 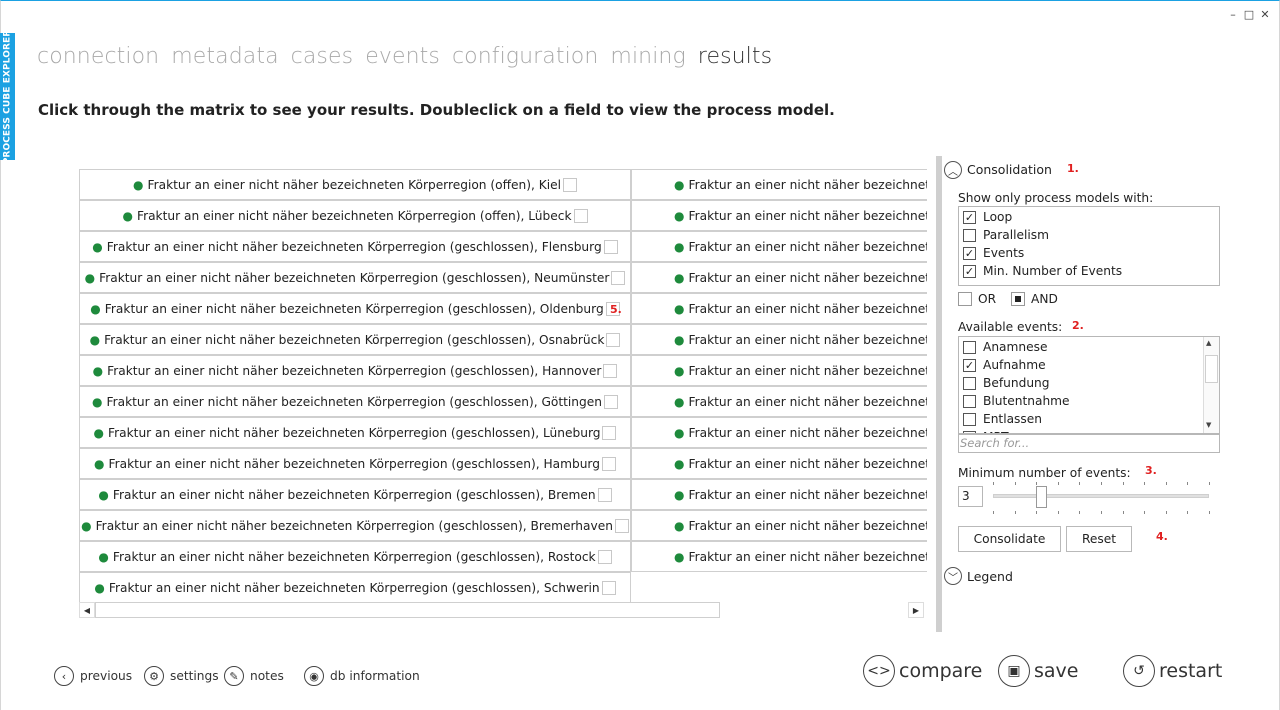 I want to click on events-scrollbar: ▲ ▼, so click(x=1211, y=385).